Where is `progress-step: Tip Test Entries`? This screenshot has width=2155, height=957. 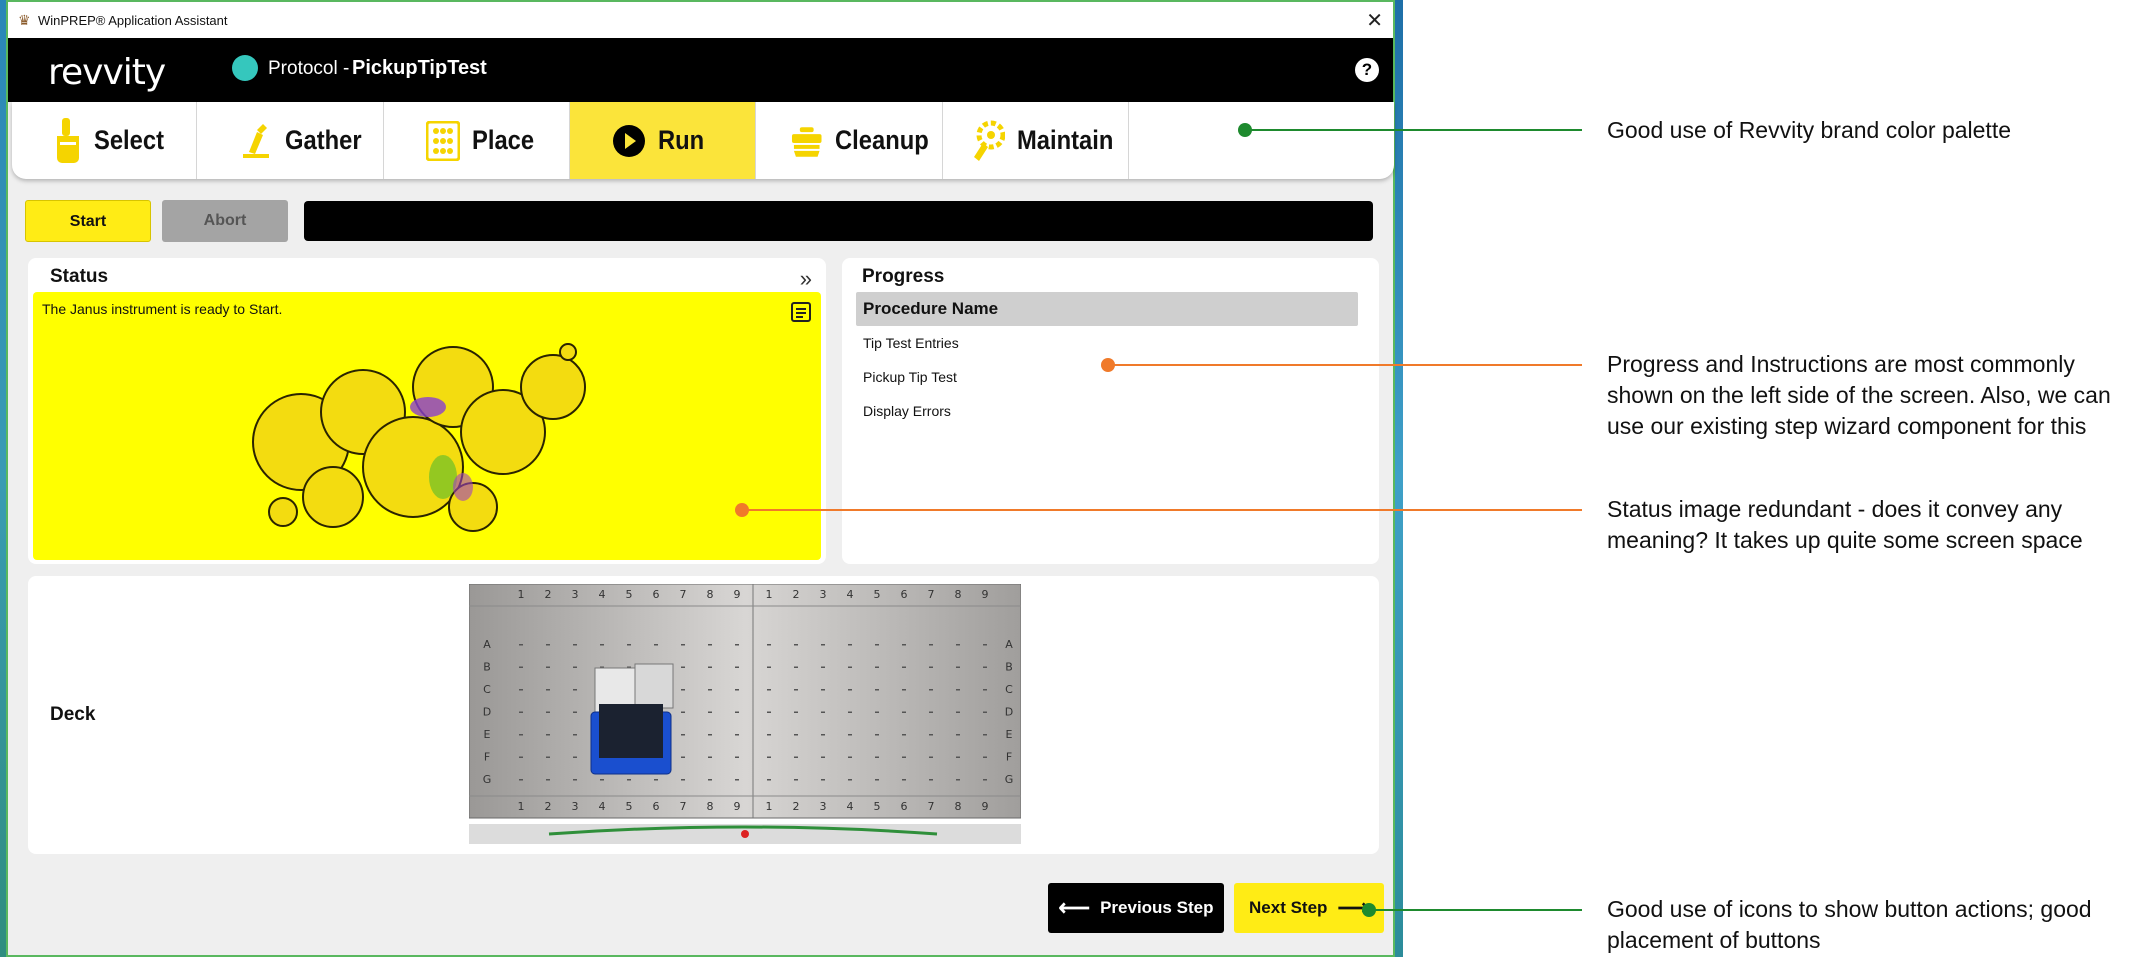
progress-step: Tip Test Entries is located at coordinates (1107, 343).